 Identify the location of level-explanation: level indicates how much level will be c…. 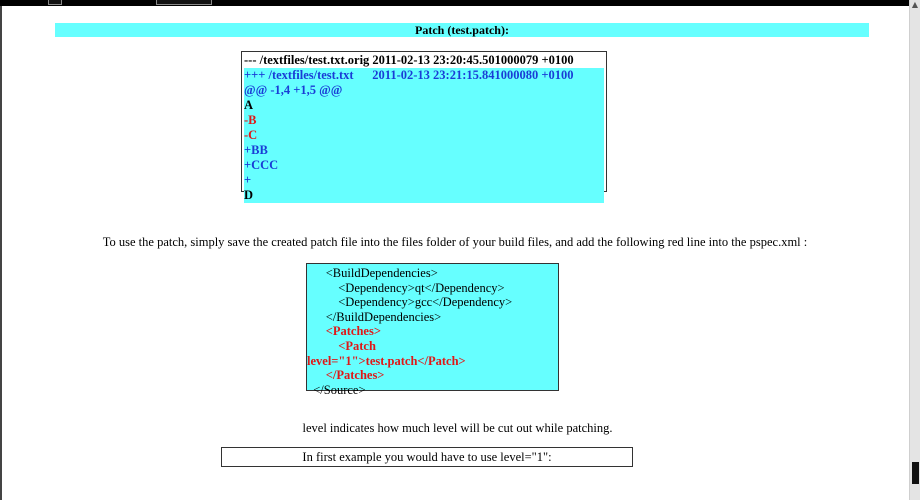
(457, 428).